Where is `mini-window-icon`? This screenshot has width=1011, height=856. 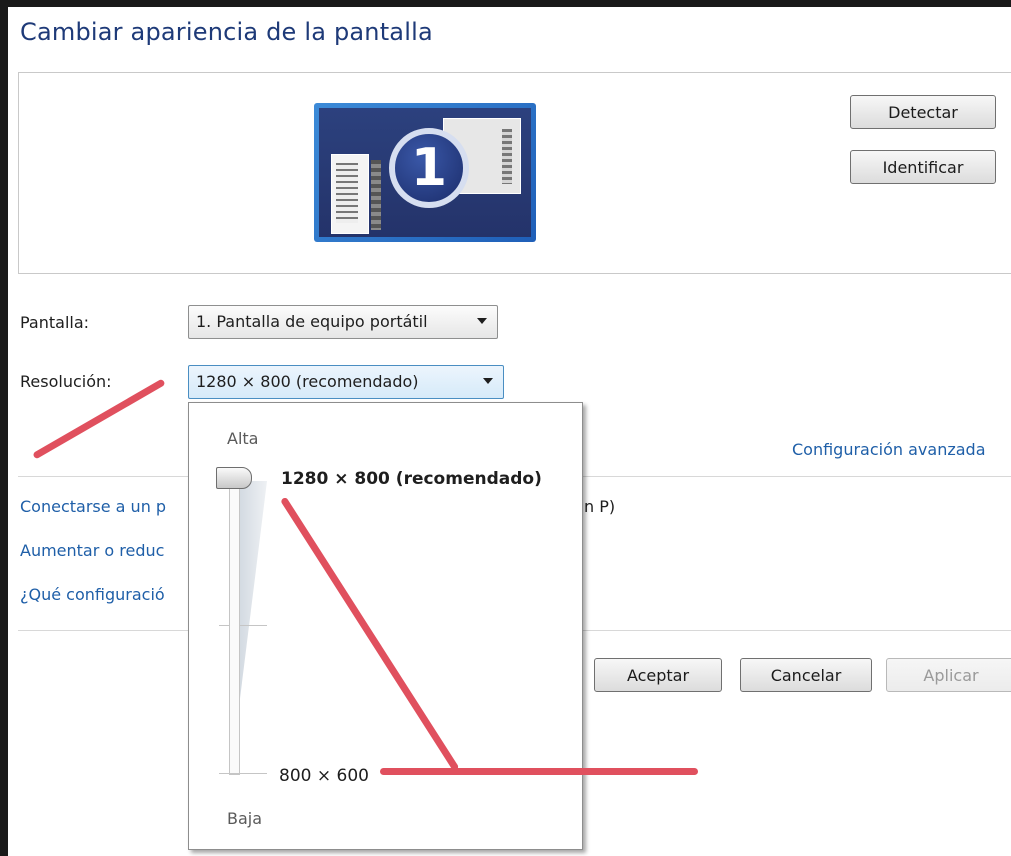
mini-window-icon is located at coordinates (350, 194).